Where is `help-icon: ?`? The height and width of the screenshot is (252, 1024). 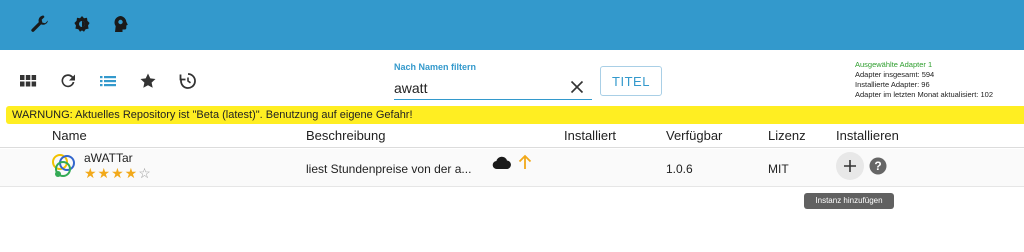
help-icon: ? is located at coordinates (878, 166).